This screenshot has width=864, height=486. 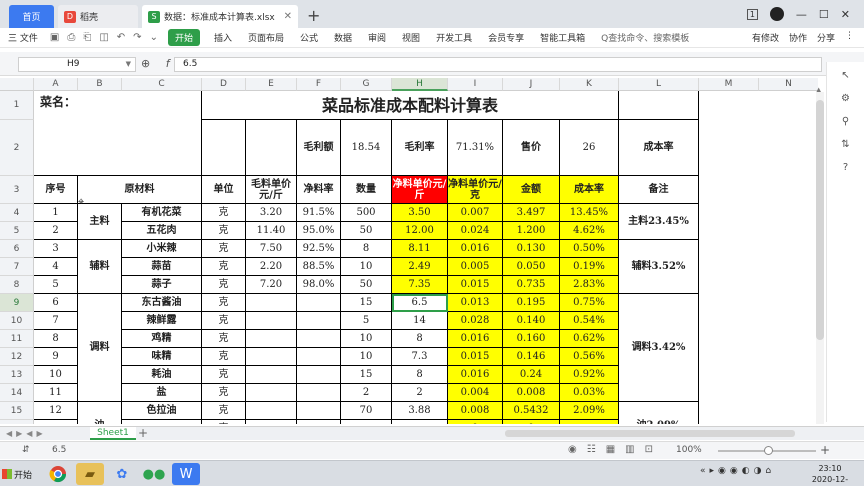 What do you see at coordinates (56, 393) in the screenshot?
I see `cell-a14: 11` at bounding box center [56, 393].